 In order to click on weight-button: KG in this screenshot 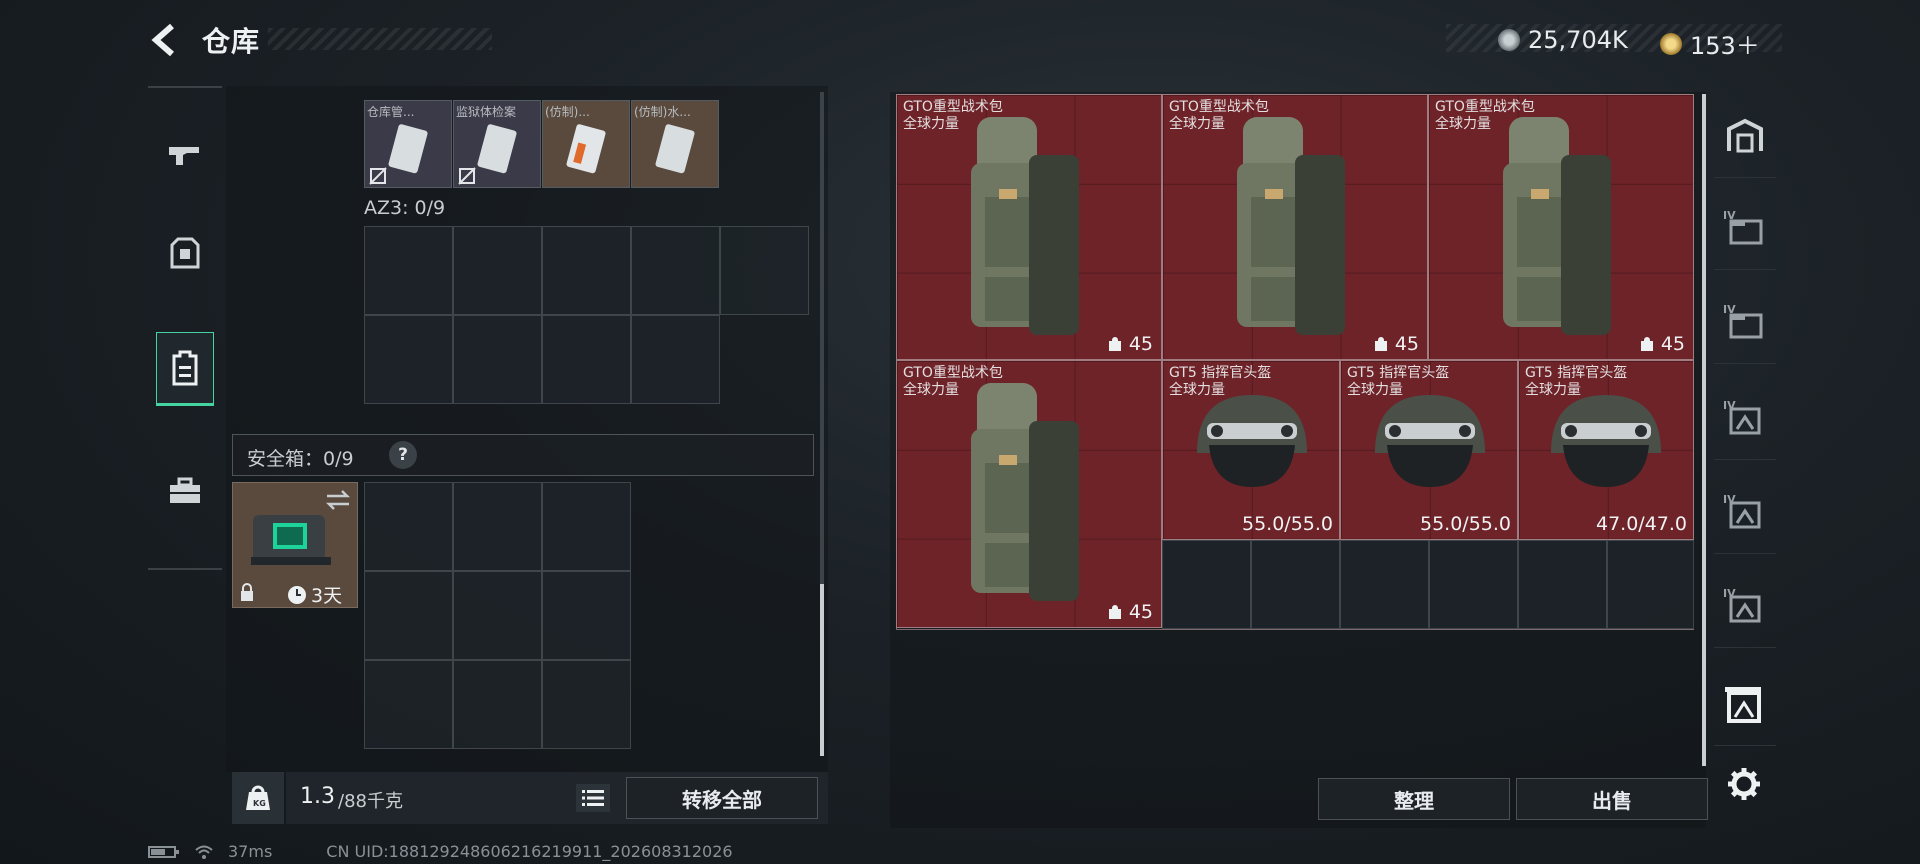, I will do `click(258, 798)`.